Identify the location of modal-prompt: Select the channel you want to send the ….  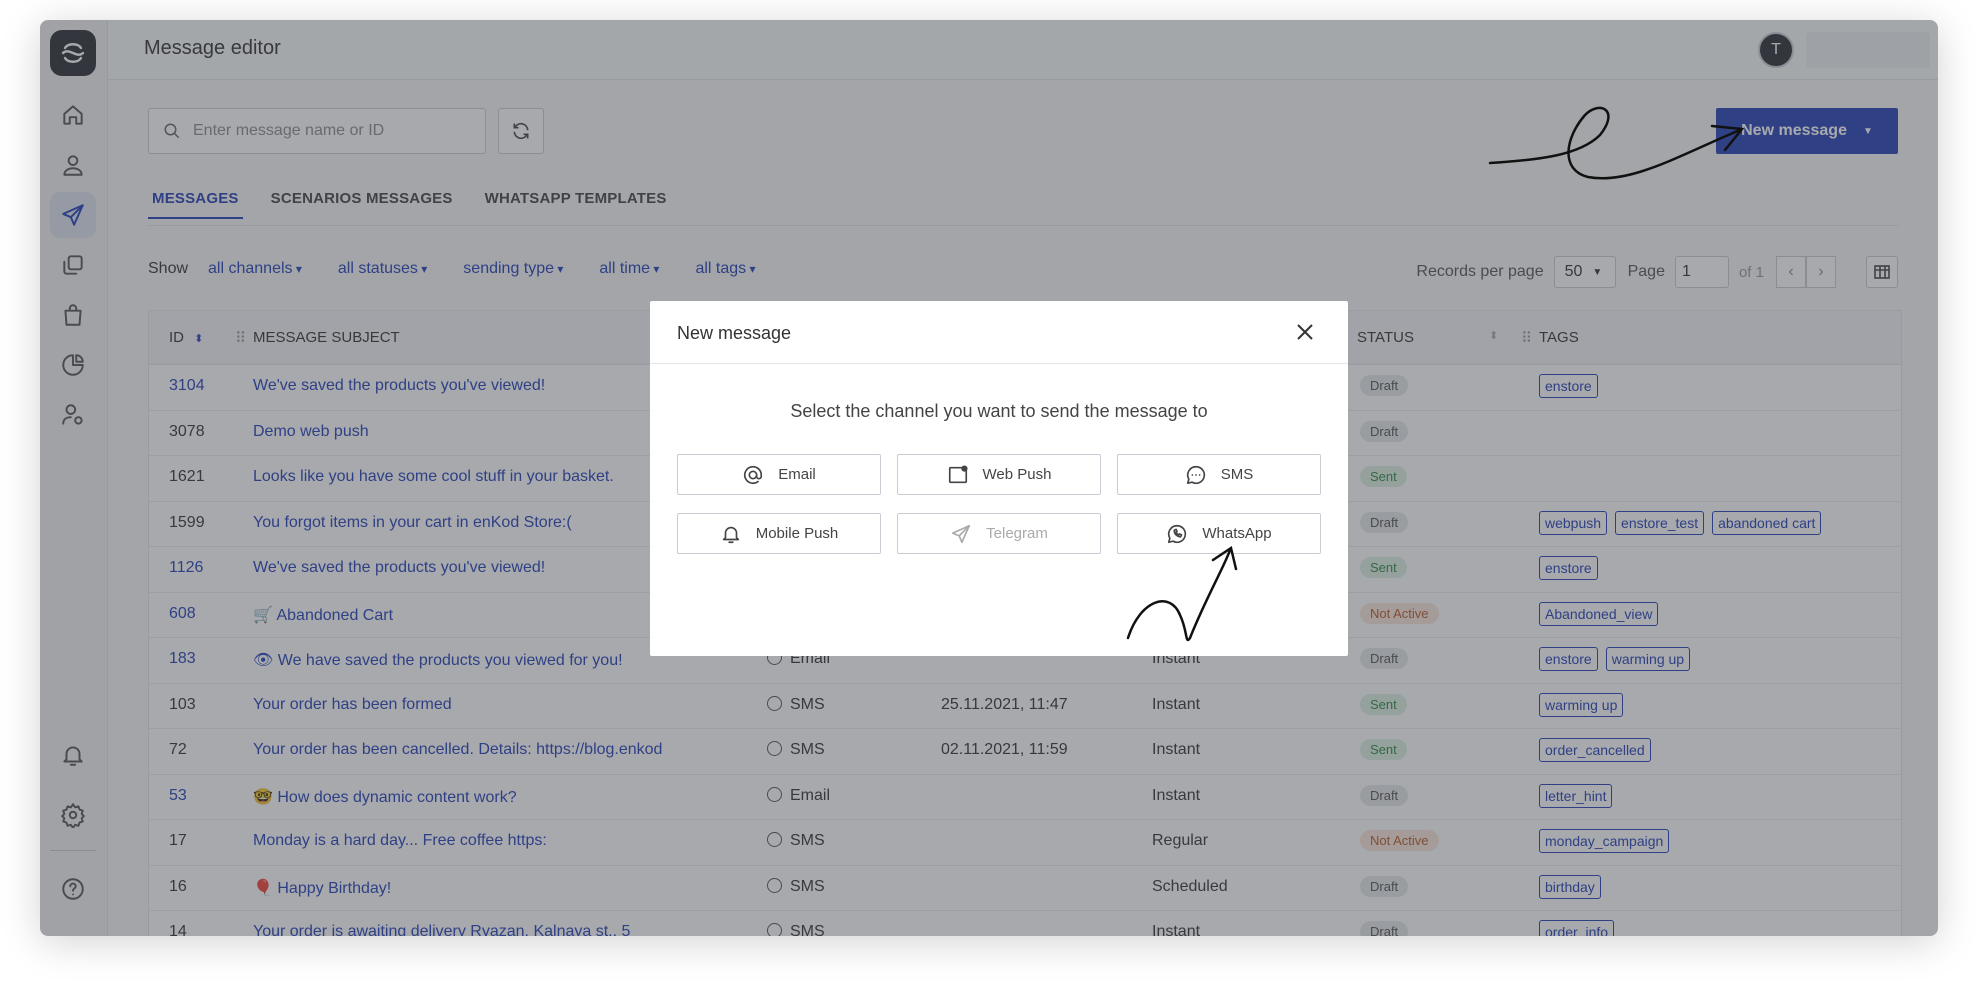
(999, 411).